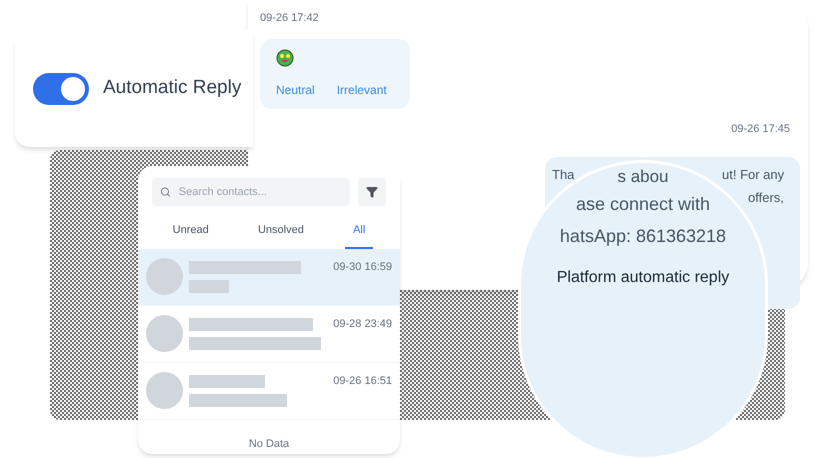 The width and height of the screenshot is (835, 458). I want to click on contact-time: 09-30 16:59, so click(362, 267).